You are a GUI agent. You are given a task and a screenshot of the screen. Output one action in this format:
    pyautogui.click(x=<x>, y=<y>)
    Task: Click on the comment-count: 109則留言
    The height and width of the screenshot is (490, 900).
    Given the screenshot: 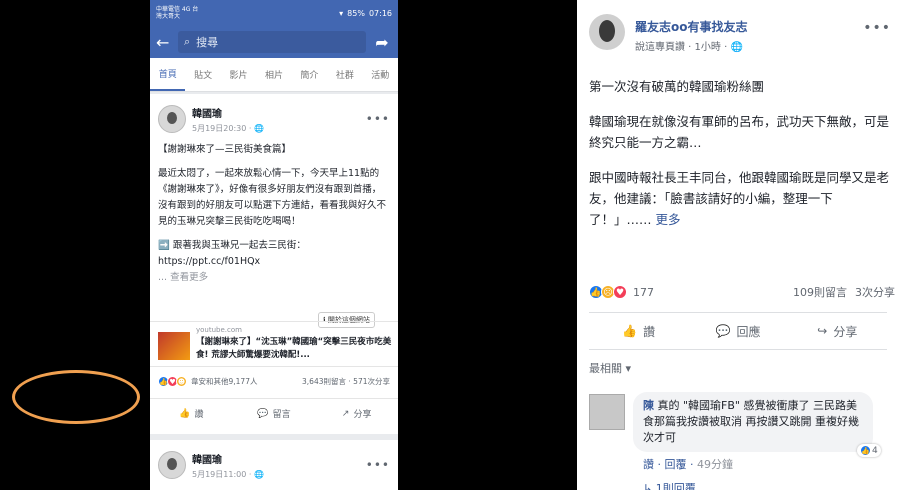 What is the action you would take?
    pyautogui.click(x=820, y=292)
    